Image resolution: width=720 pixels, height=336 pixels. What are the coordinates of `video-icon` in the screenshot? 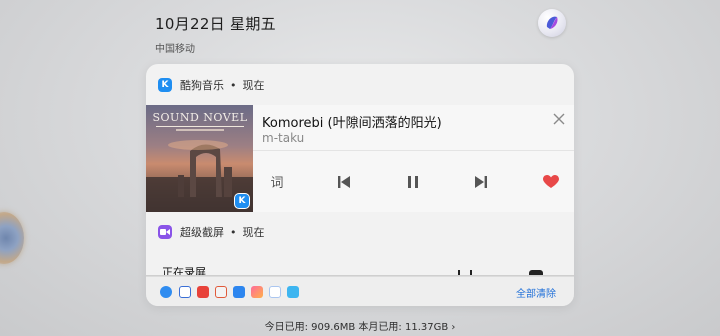 It's located at (203, 292).